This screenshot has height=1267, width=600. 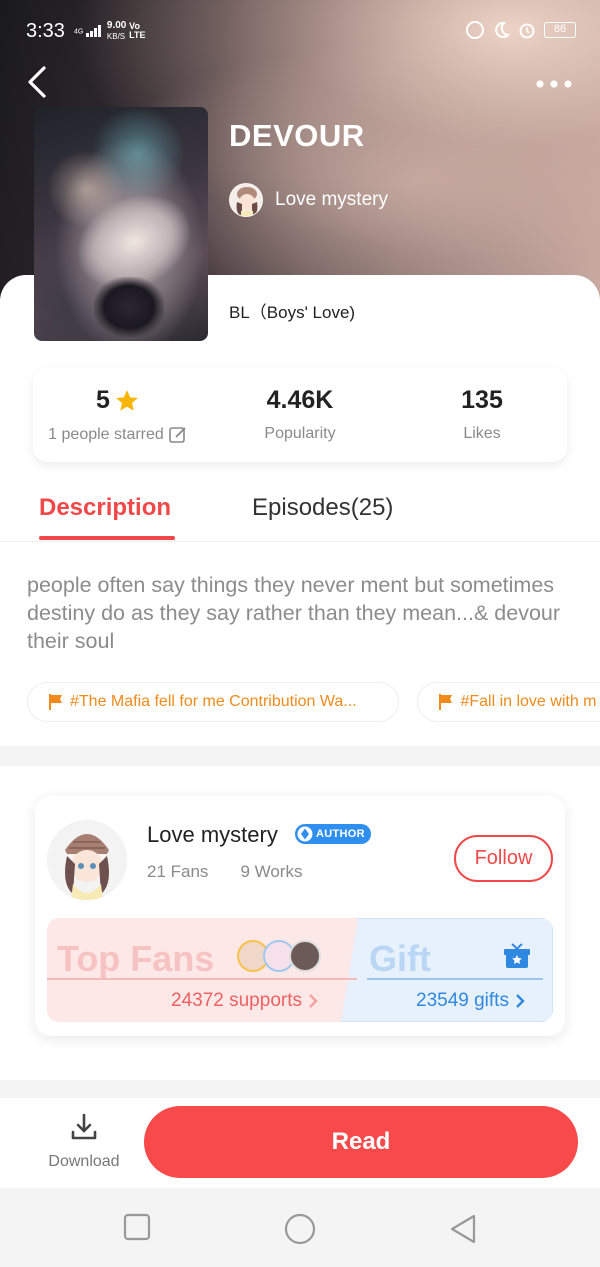 I want to click on book-genre: BL（Boys' Love), so click(x=292, y=312).